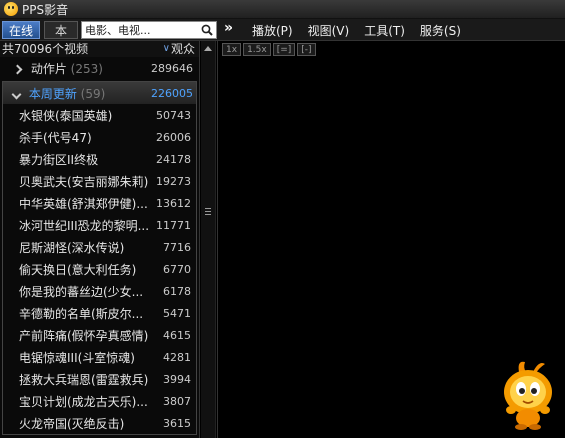 The height and width of the screenshot is (438, 565). Describe the element at coordinates (177, 269) in the screenshot. I see `item-viewers: 6770` at that location.